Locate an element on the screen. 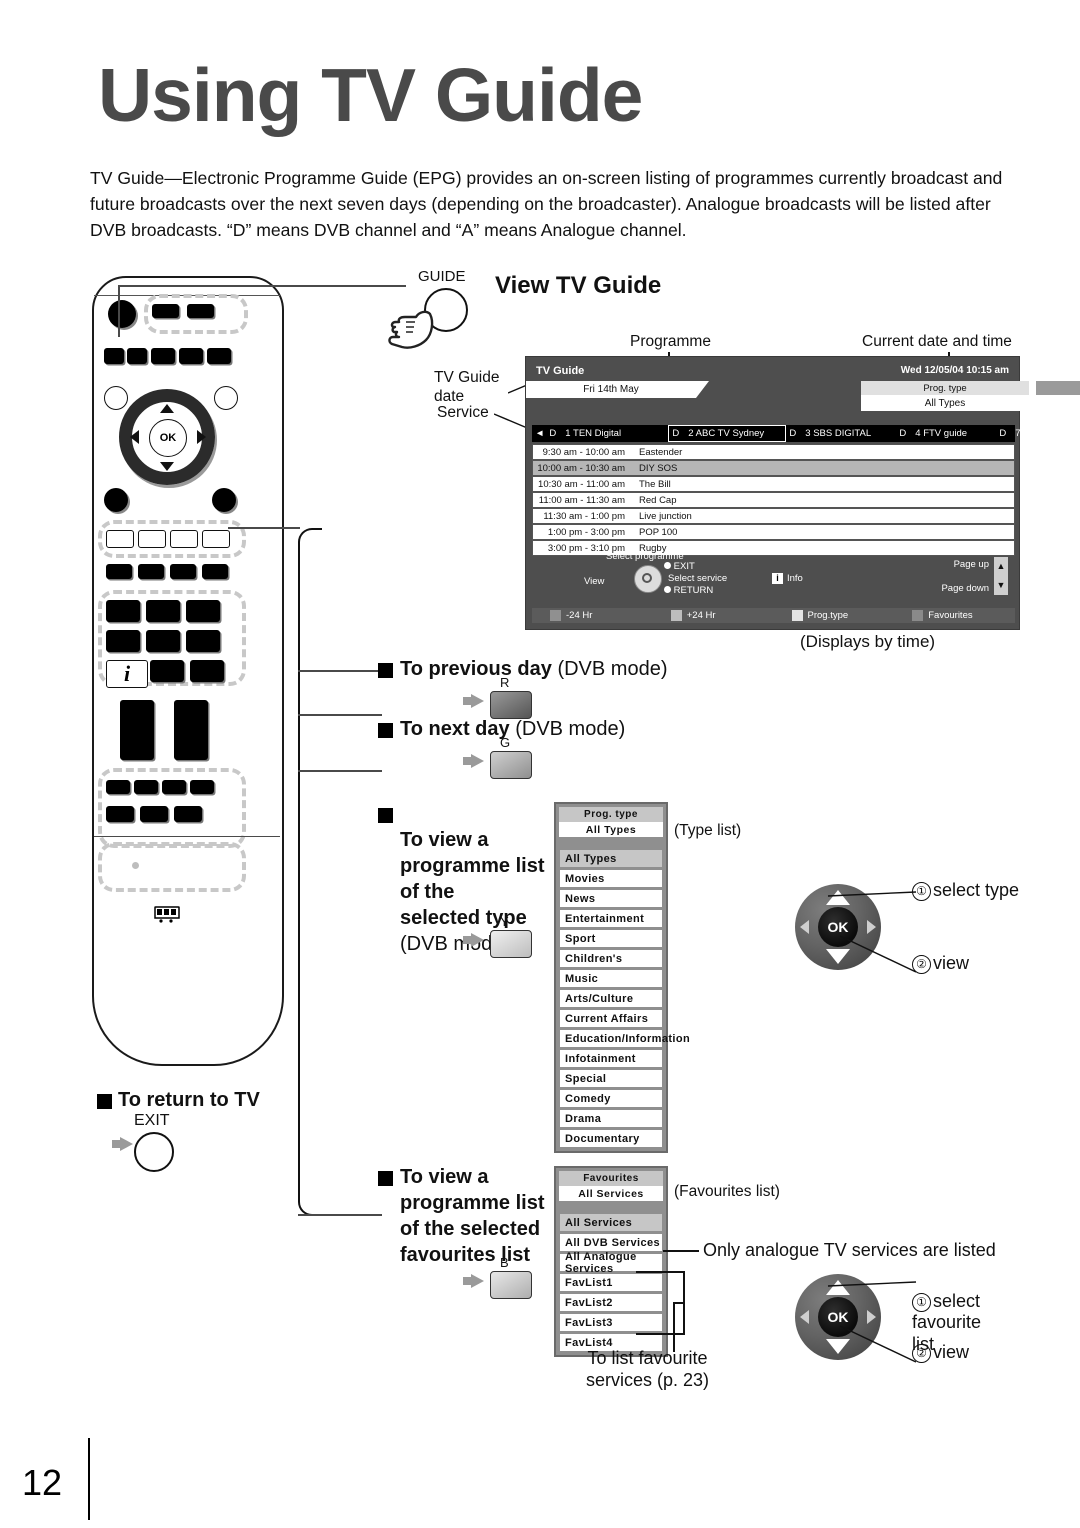 This screenshot has height=1528, width=1080. dropdown-option: Comedy is located at coordinates (611, 1098).